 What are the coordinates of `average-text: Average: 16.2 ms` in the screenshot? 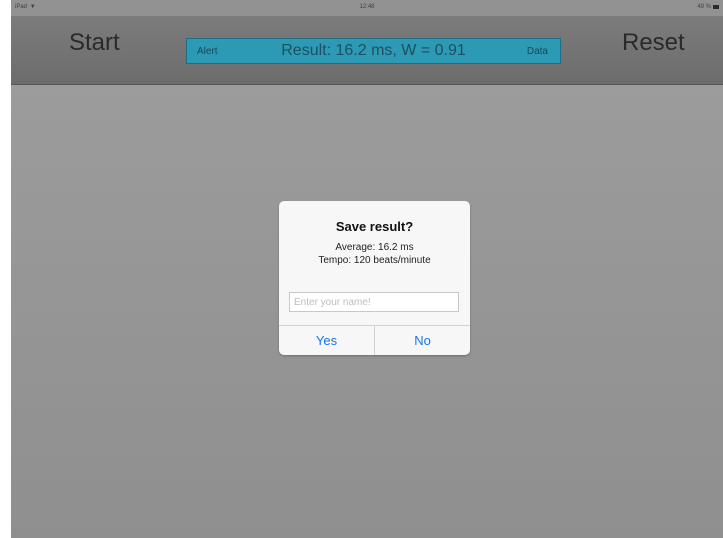 It's located at (374, 247).